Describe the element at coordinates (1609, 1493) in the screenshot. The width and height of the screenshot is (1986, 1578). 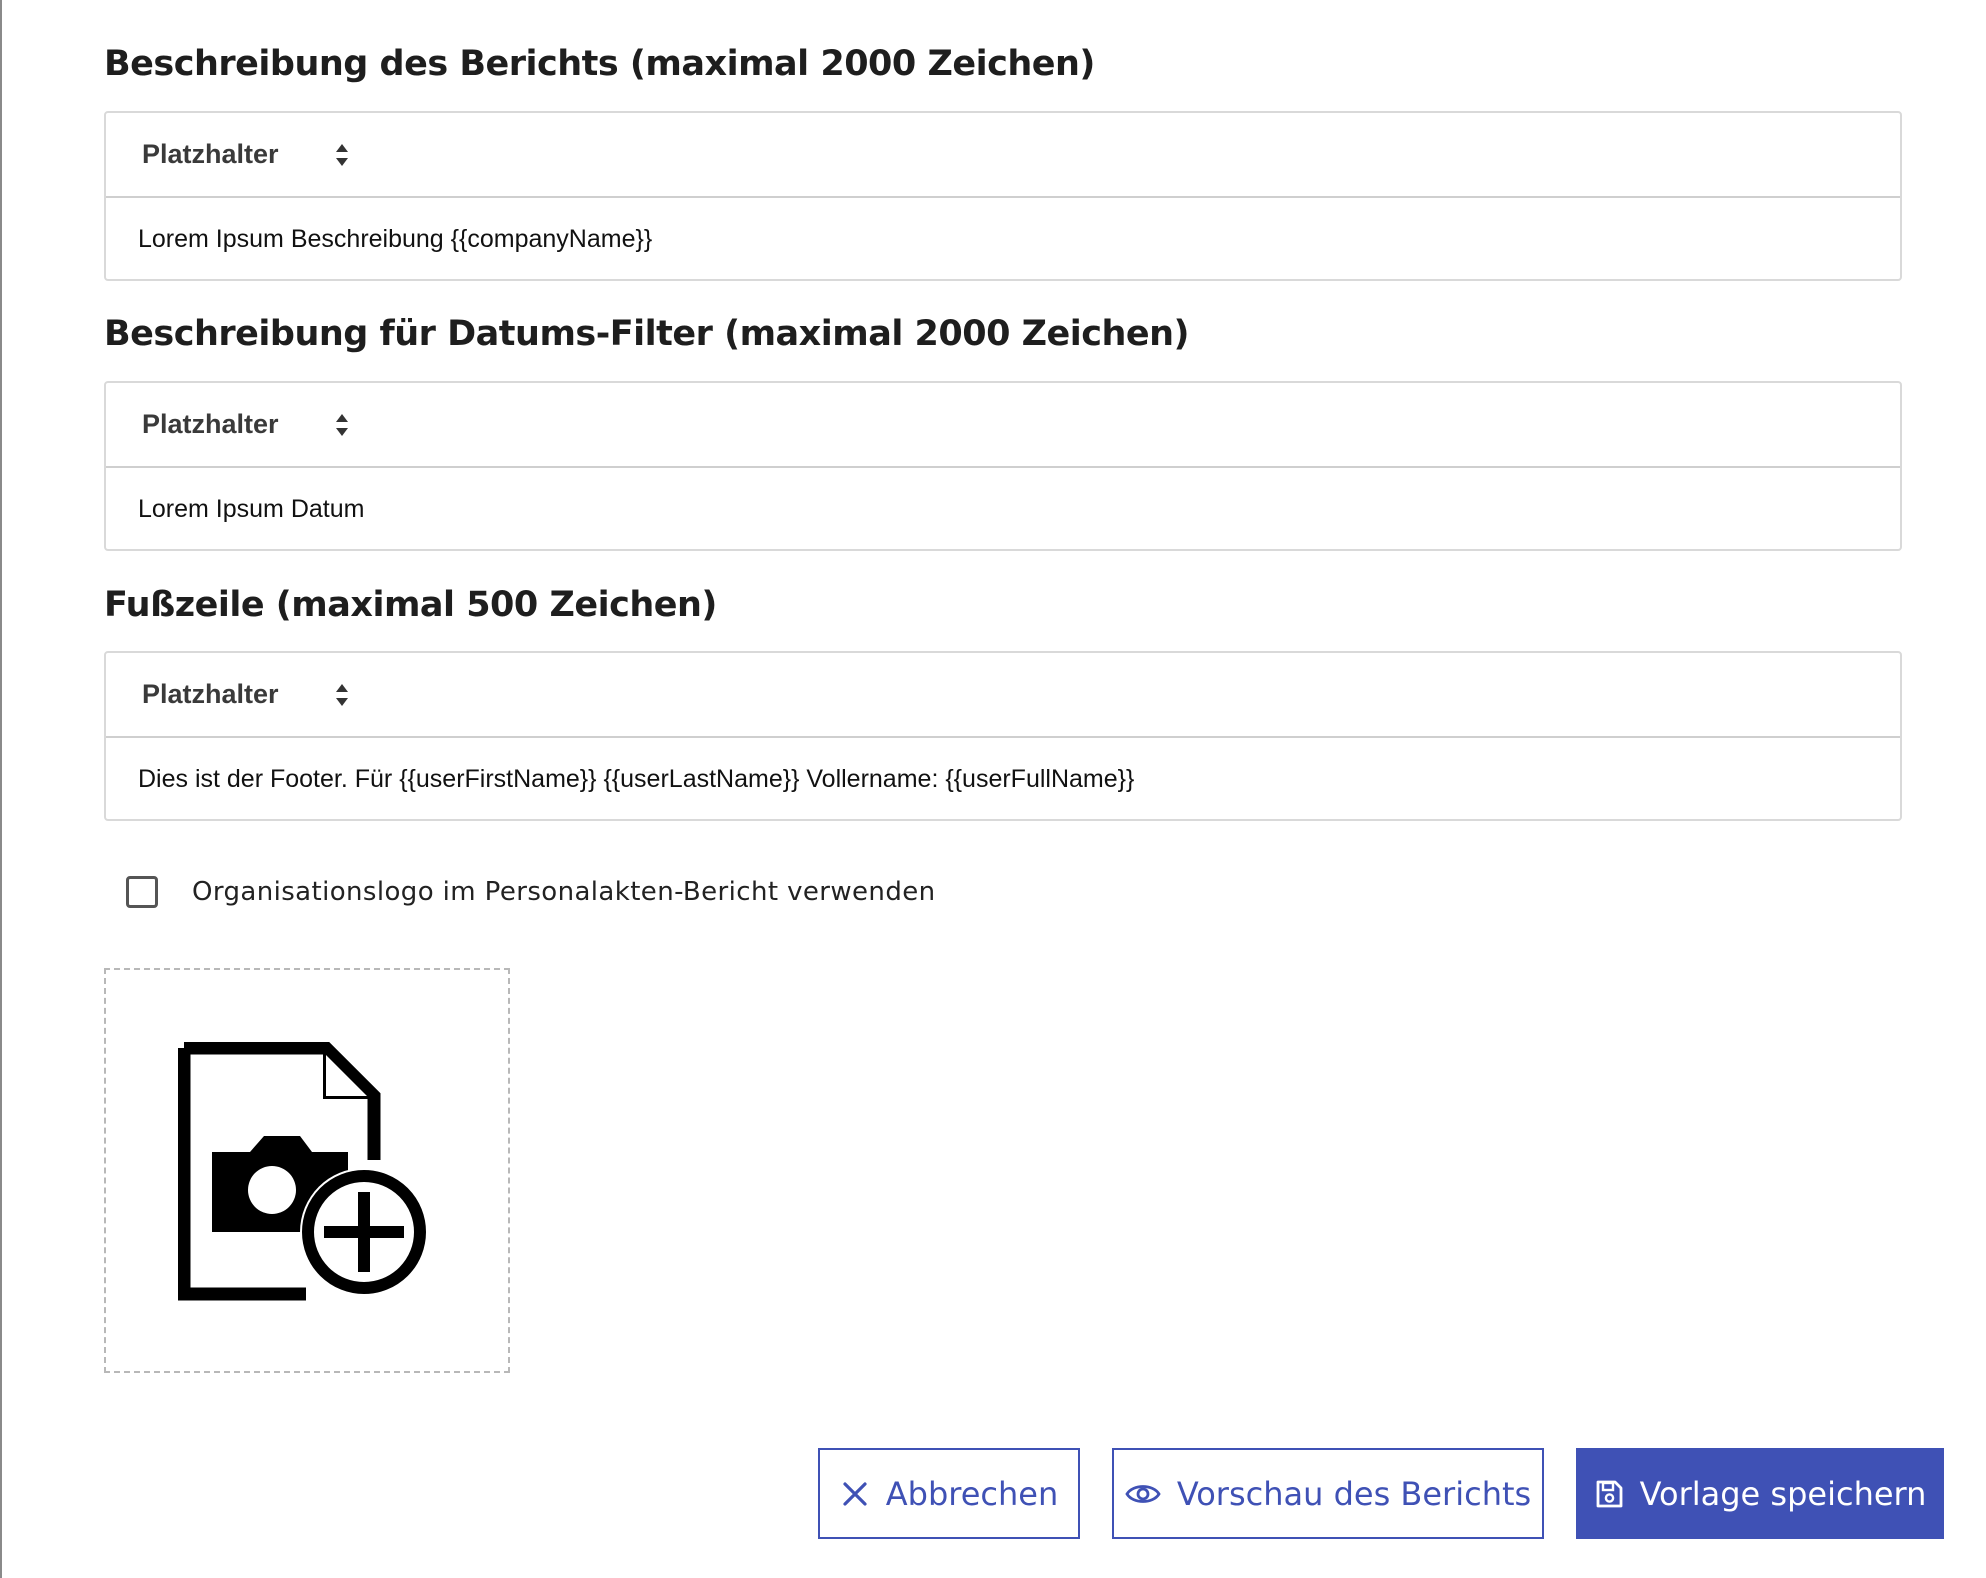
I see `save-icon` at that location.